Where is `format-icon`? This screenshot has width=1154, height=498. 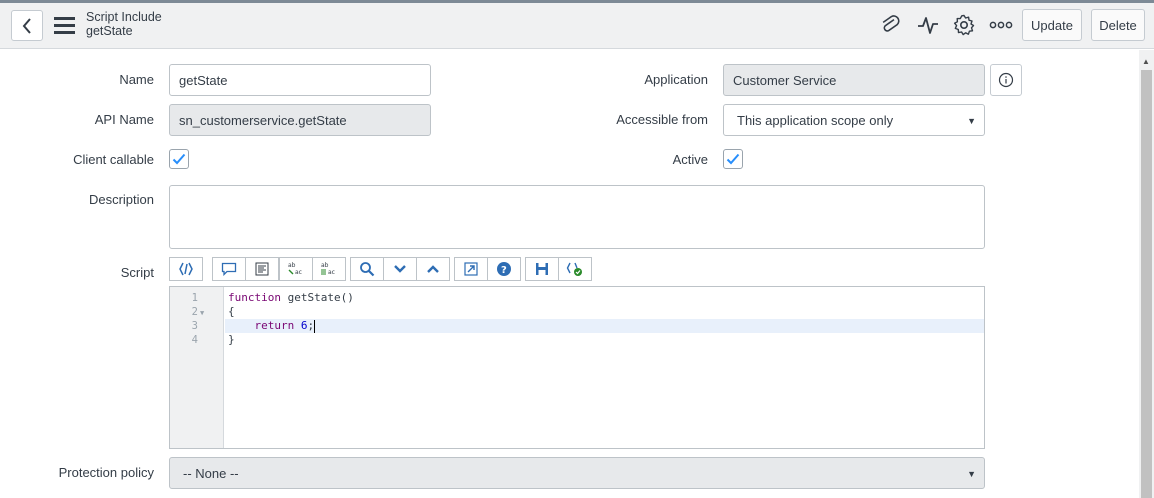
format-icon is located at coordinates (262, 269).